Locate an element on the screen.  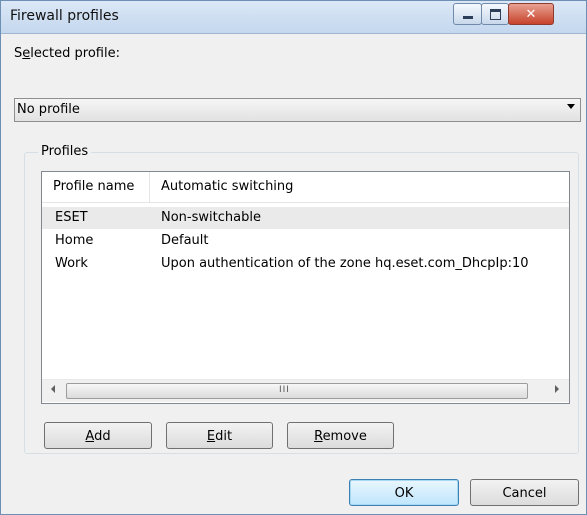
automatic-switching-cell: Default is located at coordinates (185, 240).